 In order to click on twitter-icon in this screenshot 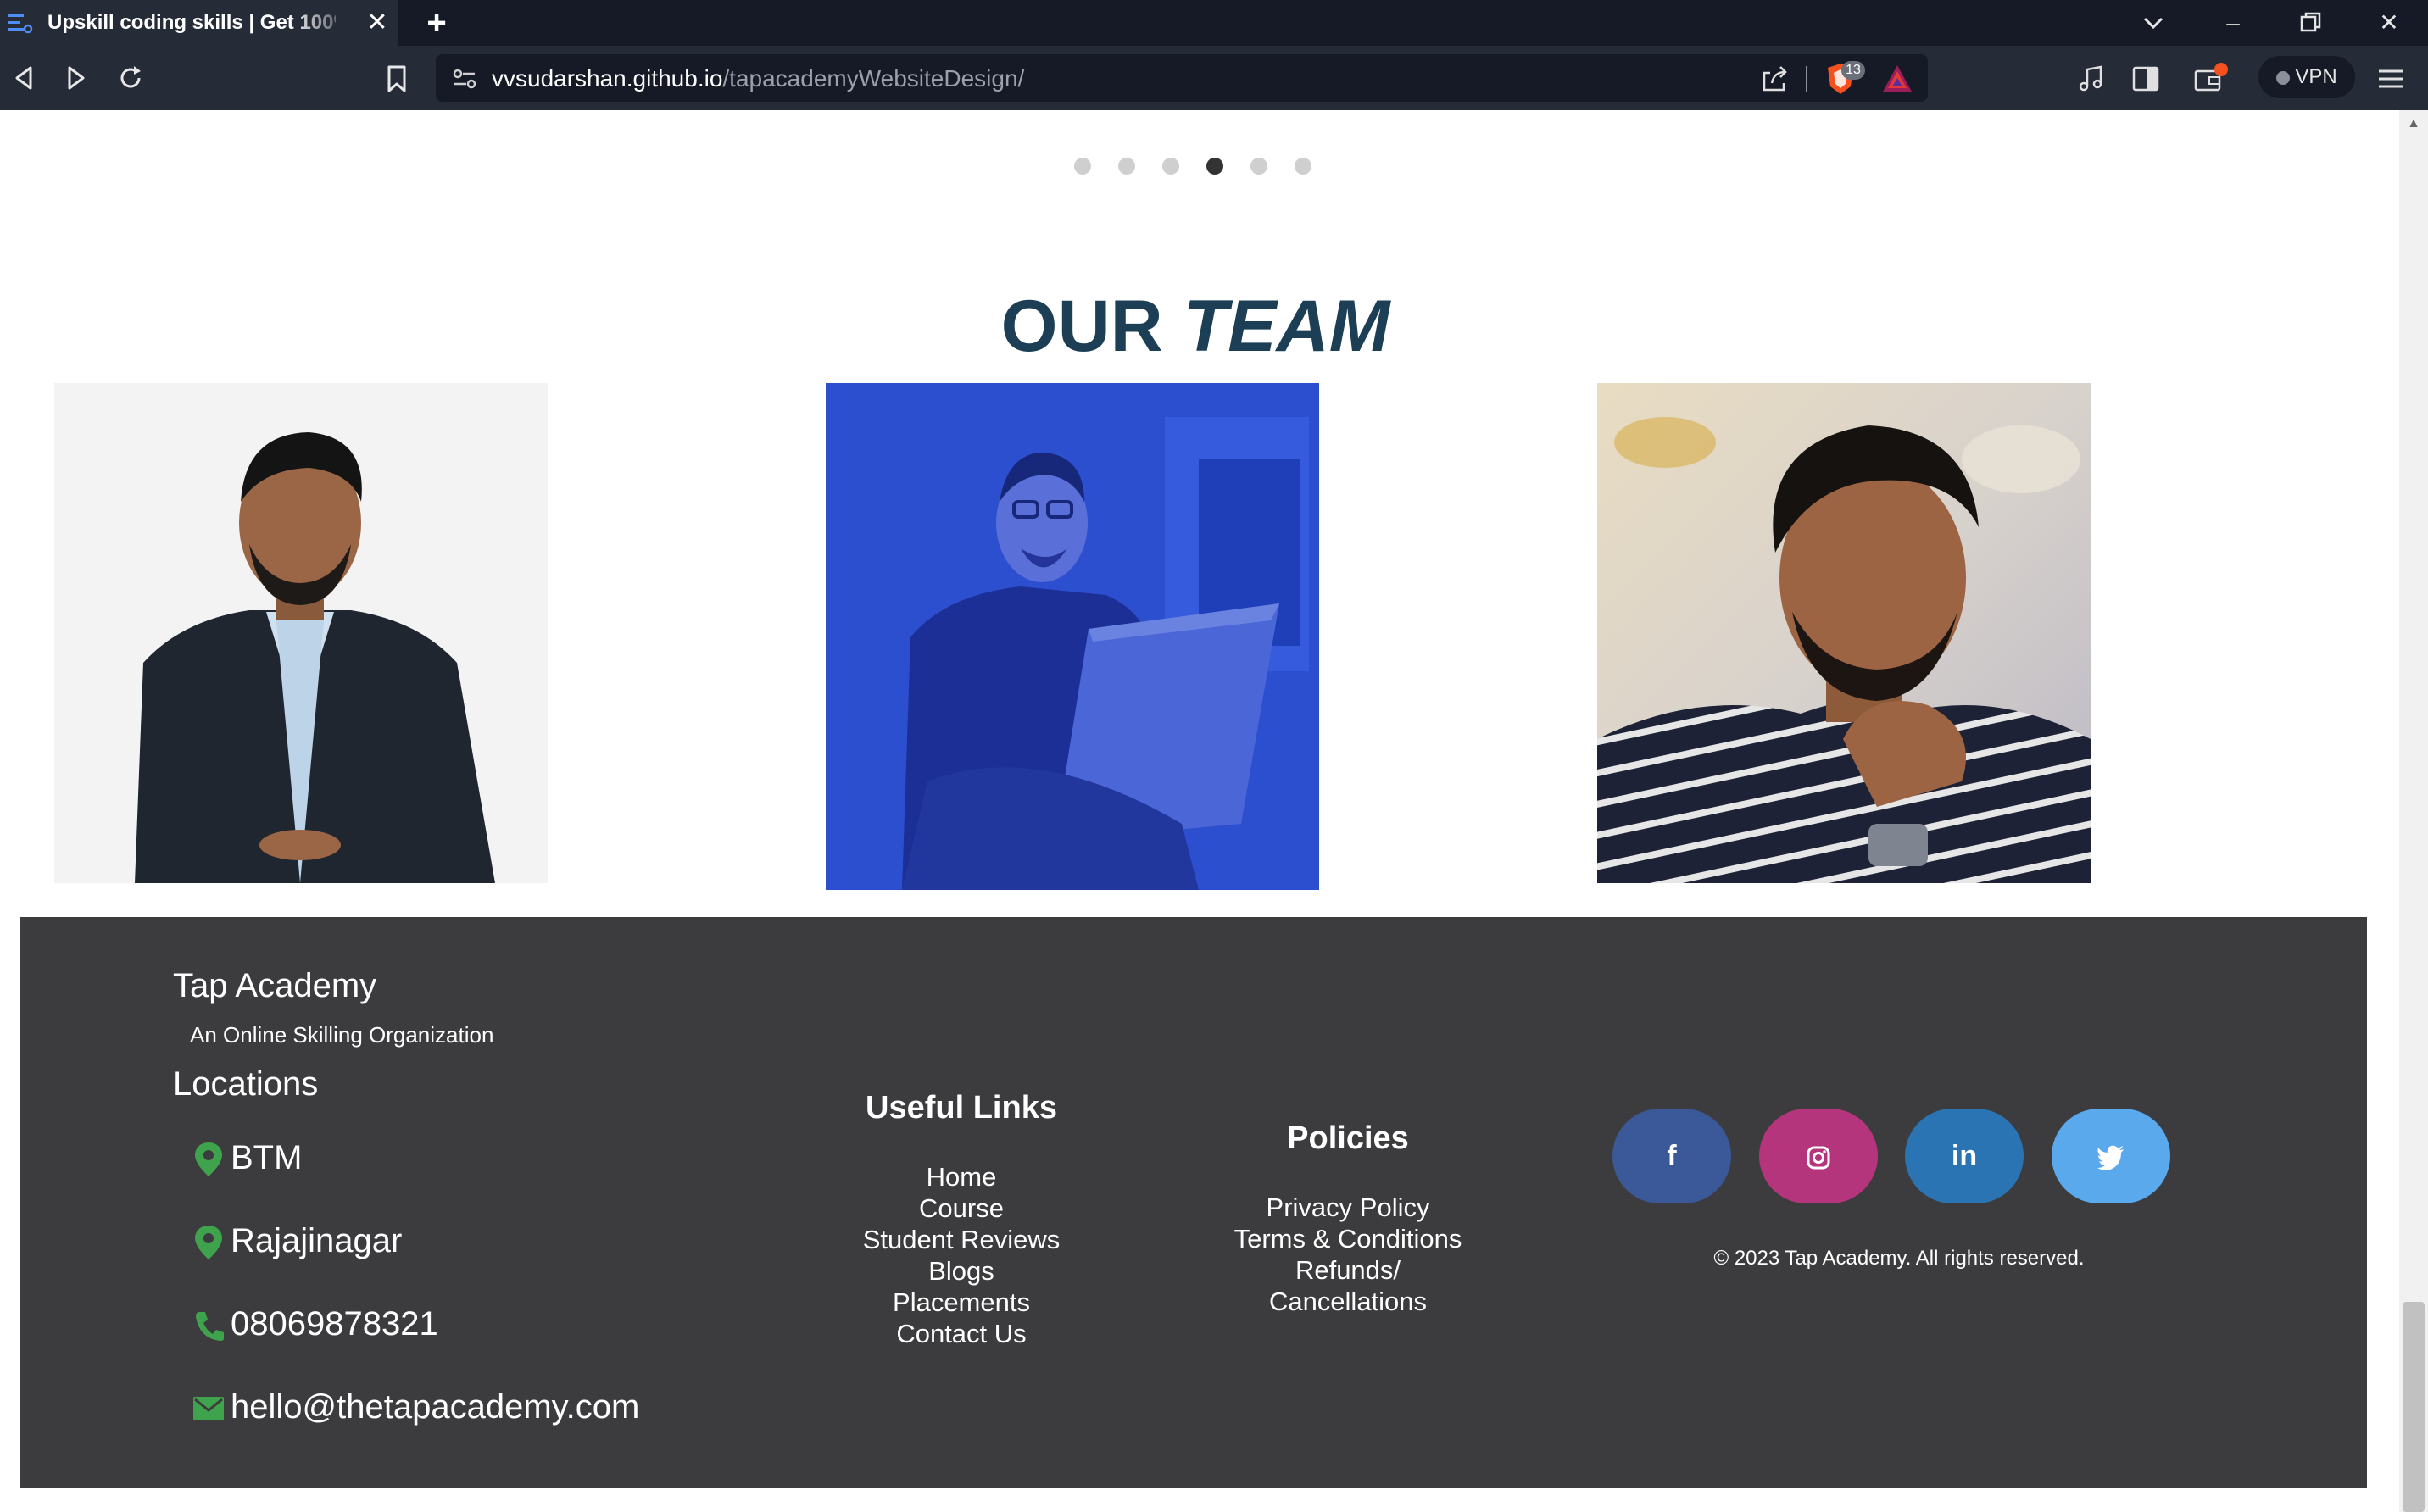, I will do `click(2110, 1157)`.